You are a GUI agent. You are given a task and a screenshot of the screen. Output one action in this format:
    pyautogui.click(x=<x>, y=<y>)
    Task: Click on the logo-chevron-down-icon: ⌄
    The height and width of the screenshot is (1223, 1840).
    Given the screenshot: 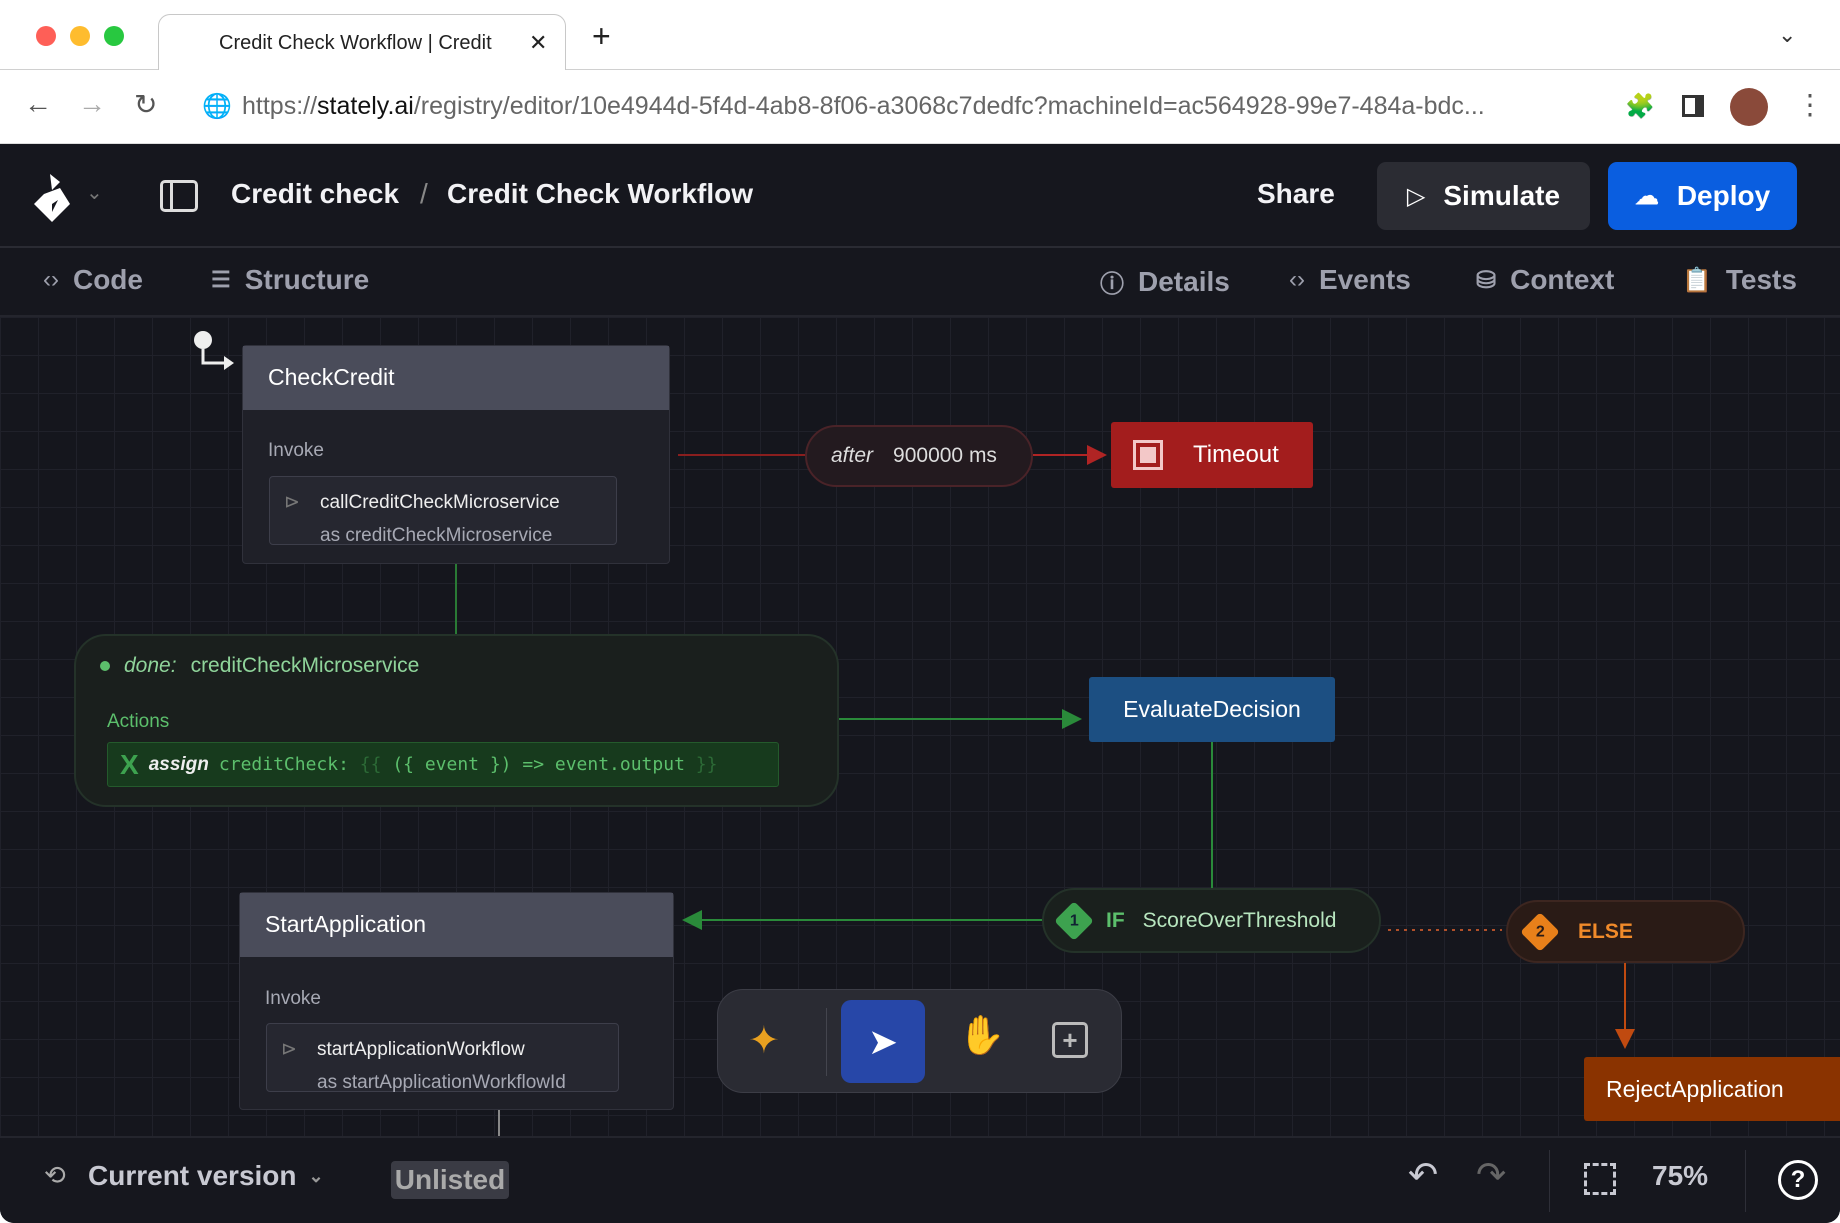 What is the action you would take?
    pyautogui.click(x=94, y=192)
    